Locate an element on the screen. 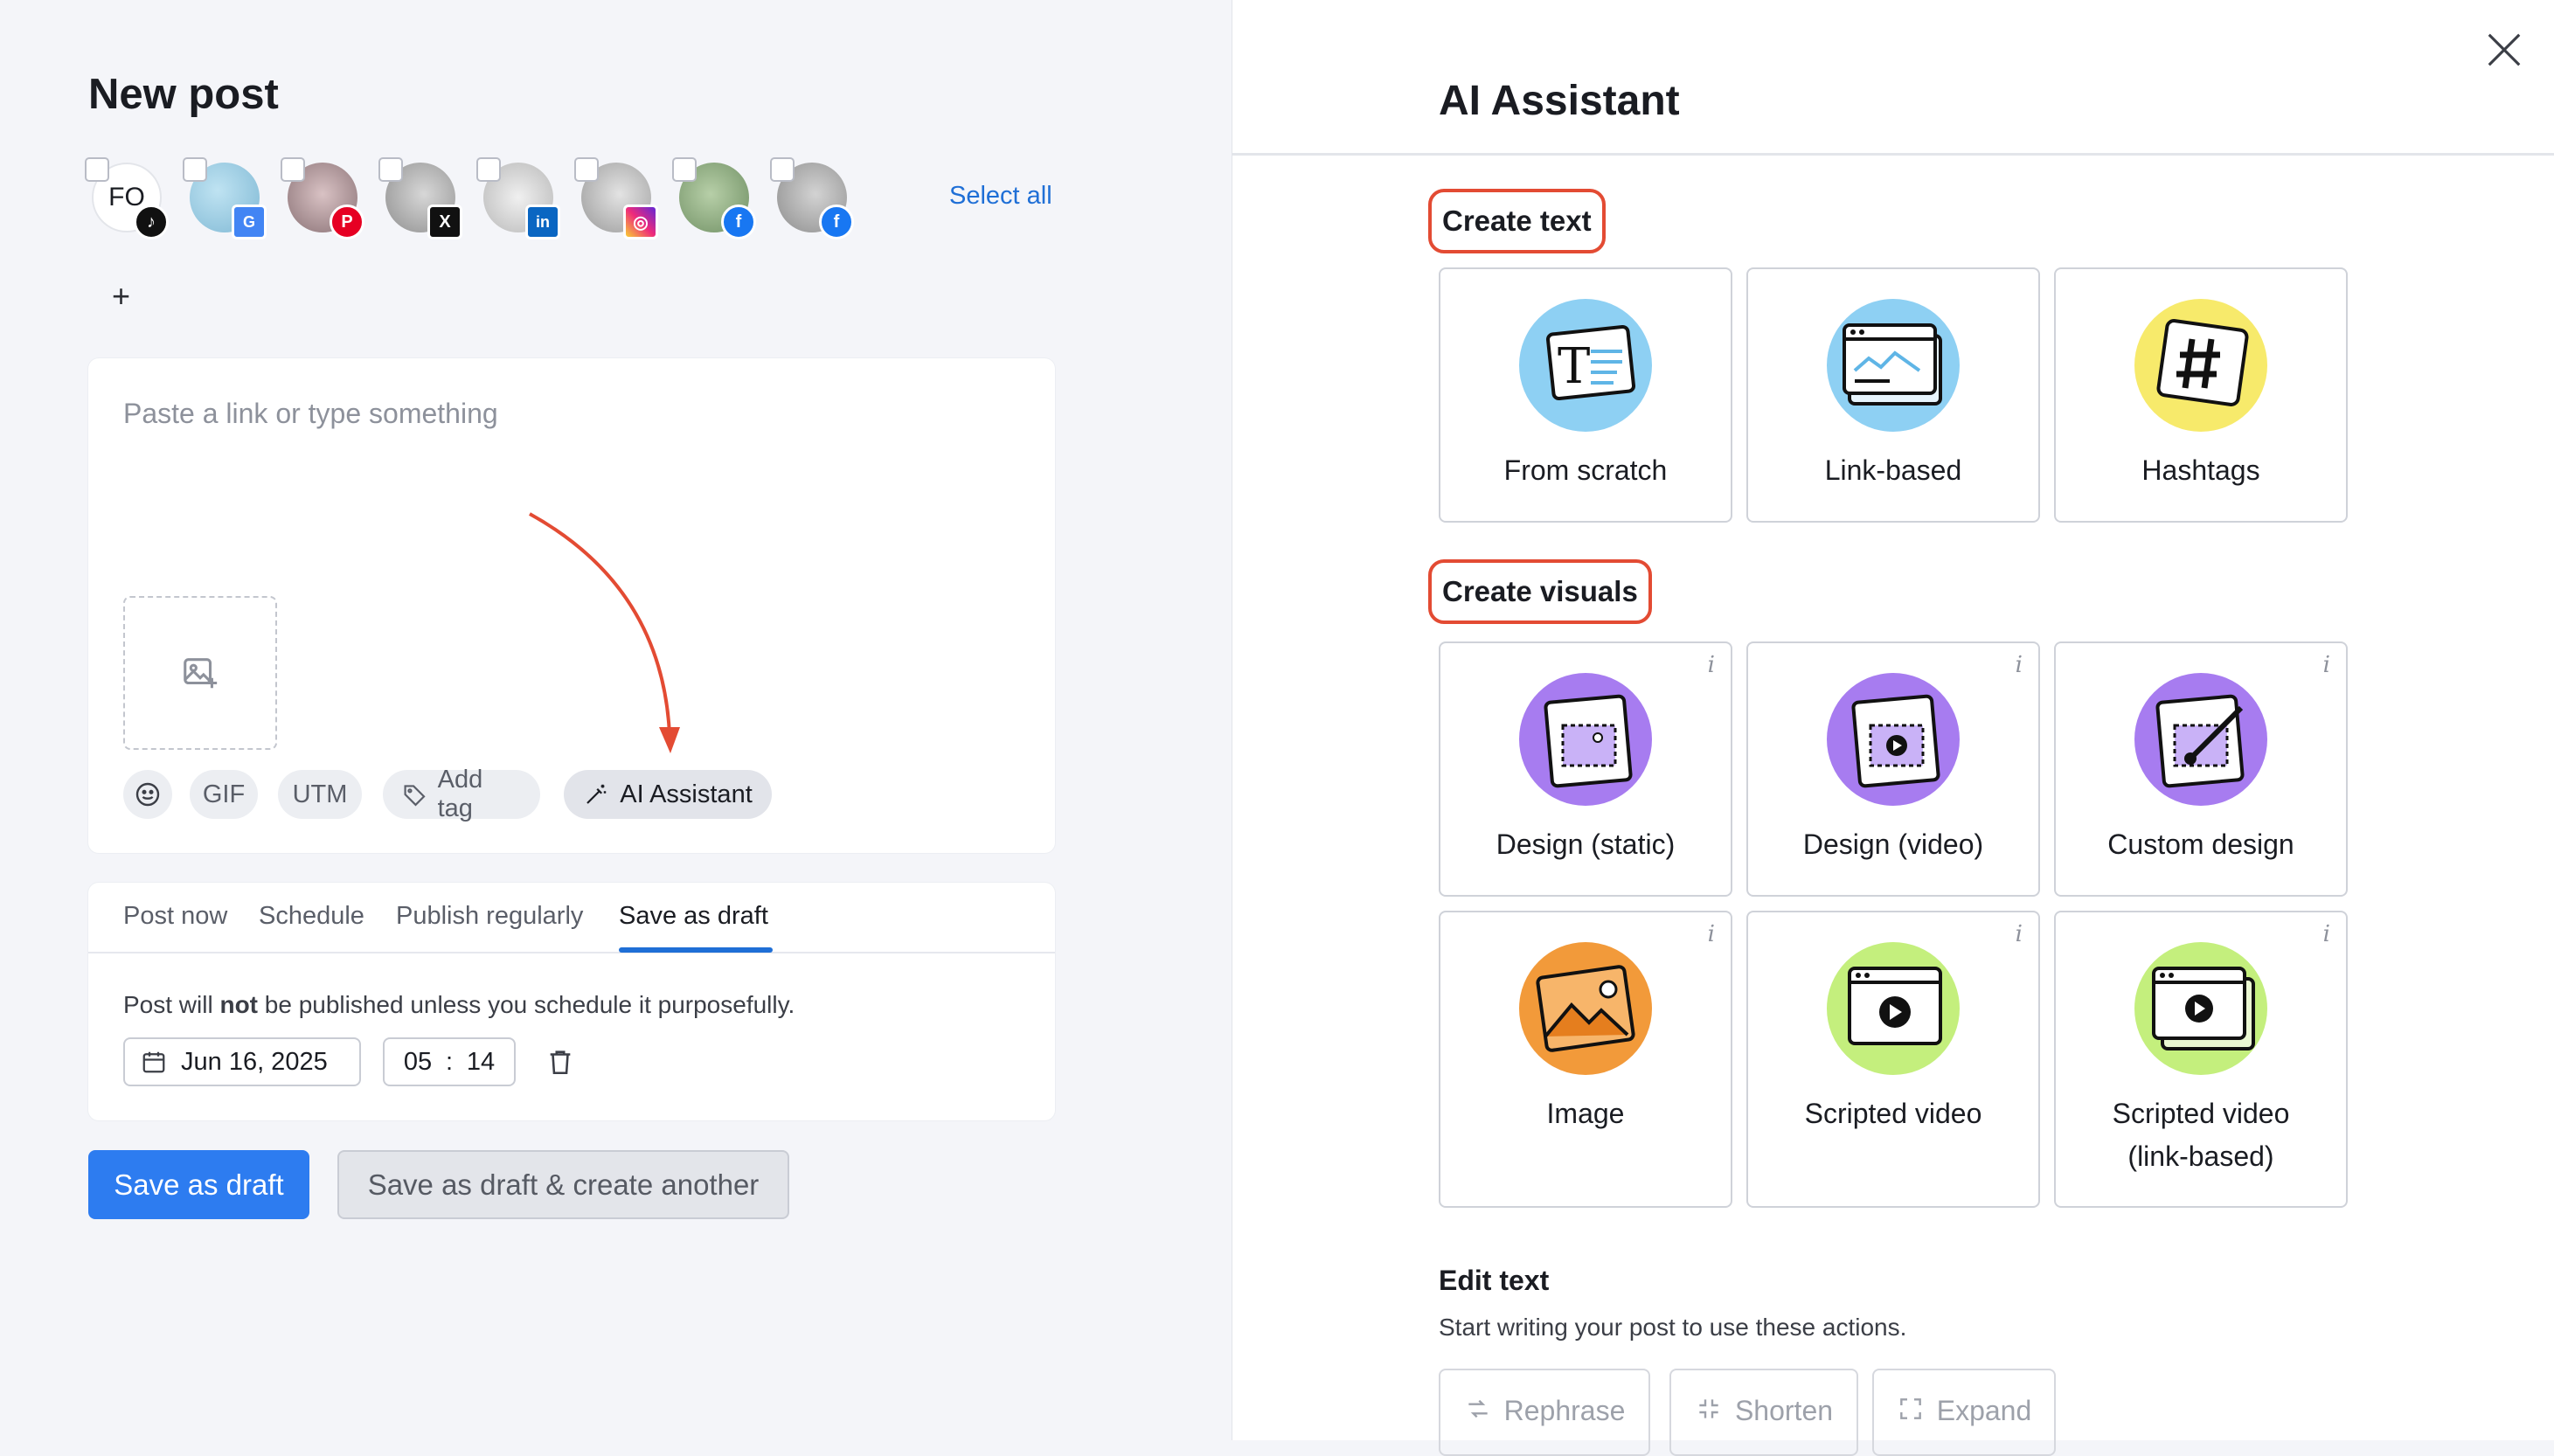 The image size is (2554, 1456). date-value: Jun 16, 2025 is located at coordinates (255, 1061).